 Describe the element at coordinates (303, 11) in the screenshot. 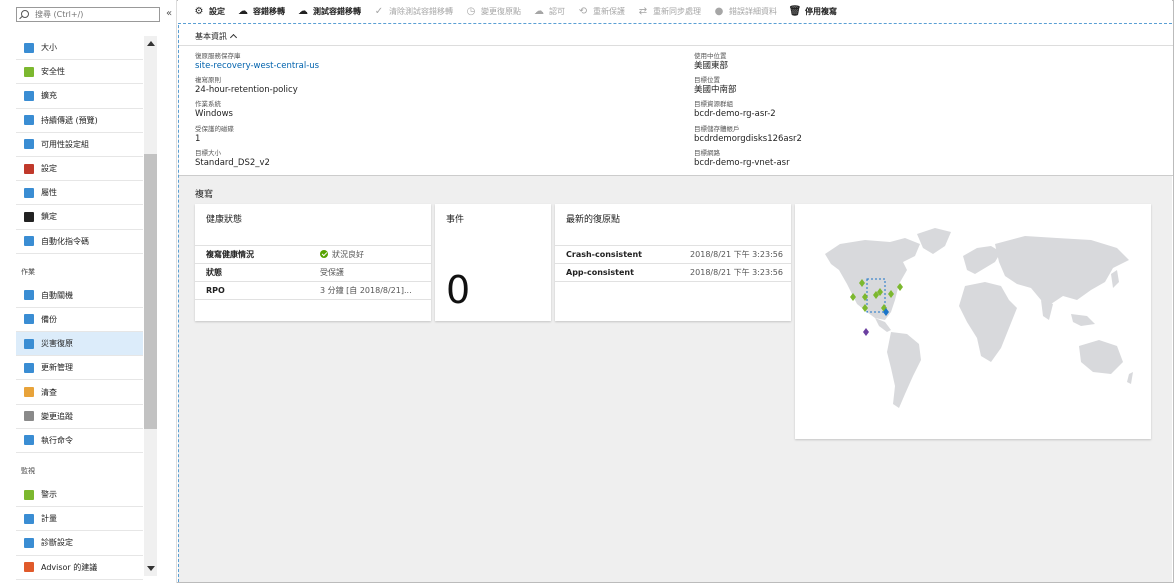

I see `test-failover-icon: ☁` at that location.